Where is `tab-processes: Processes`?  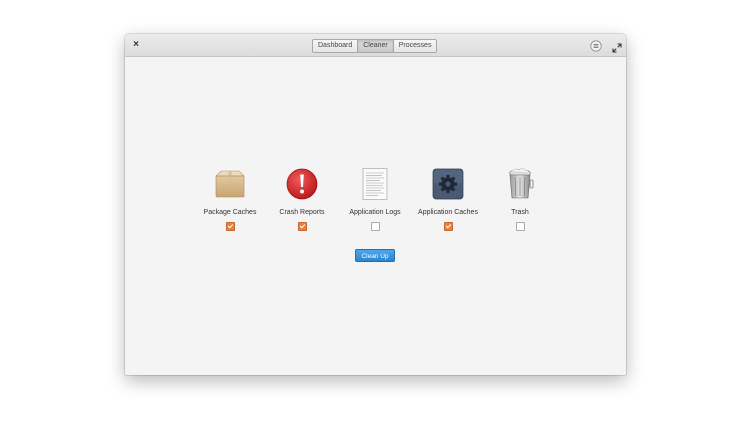
tab-processes: Processes is located at coordinates (415, 46).